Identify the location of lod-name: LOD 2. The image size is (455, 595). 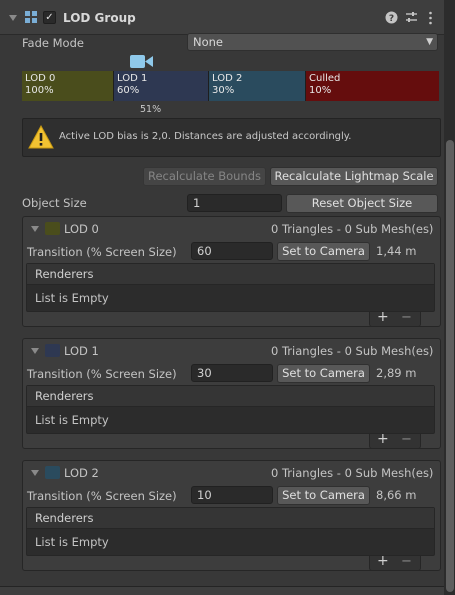
(81, 473).